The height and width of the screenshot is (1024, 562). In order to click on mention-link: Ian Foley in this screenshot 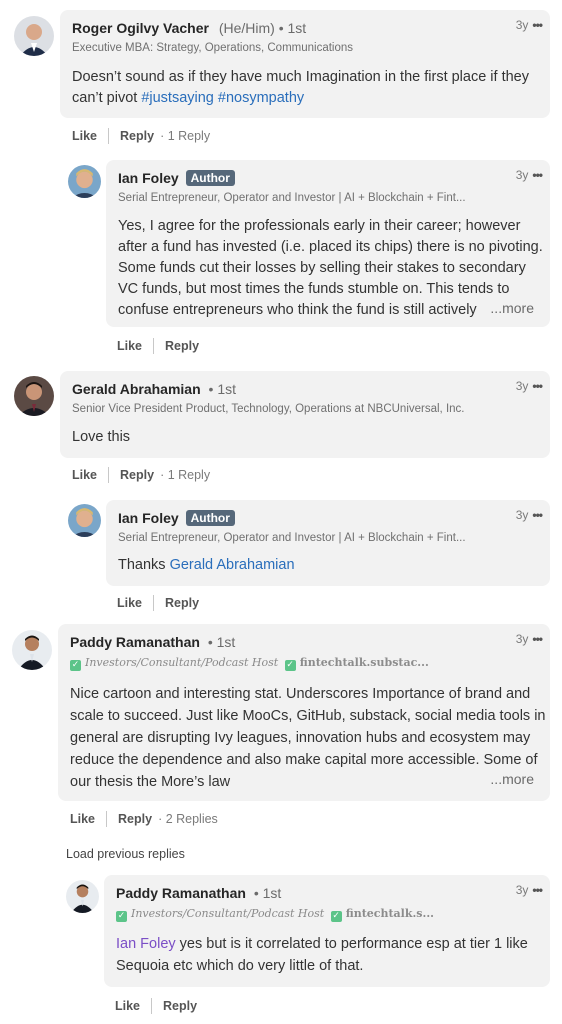, I will do `click(146, 944)`.